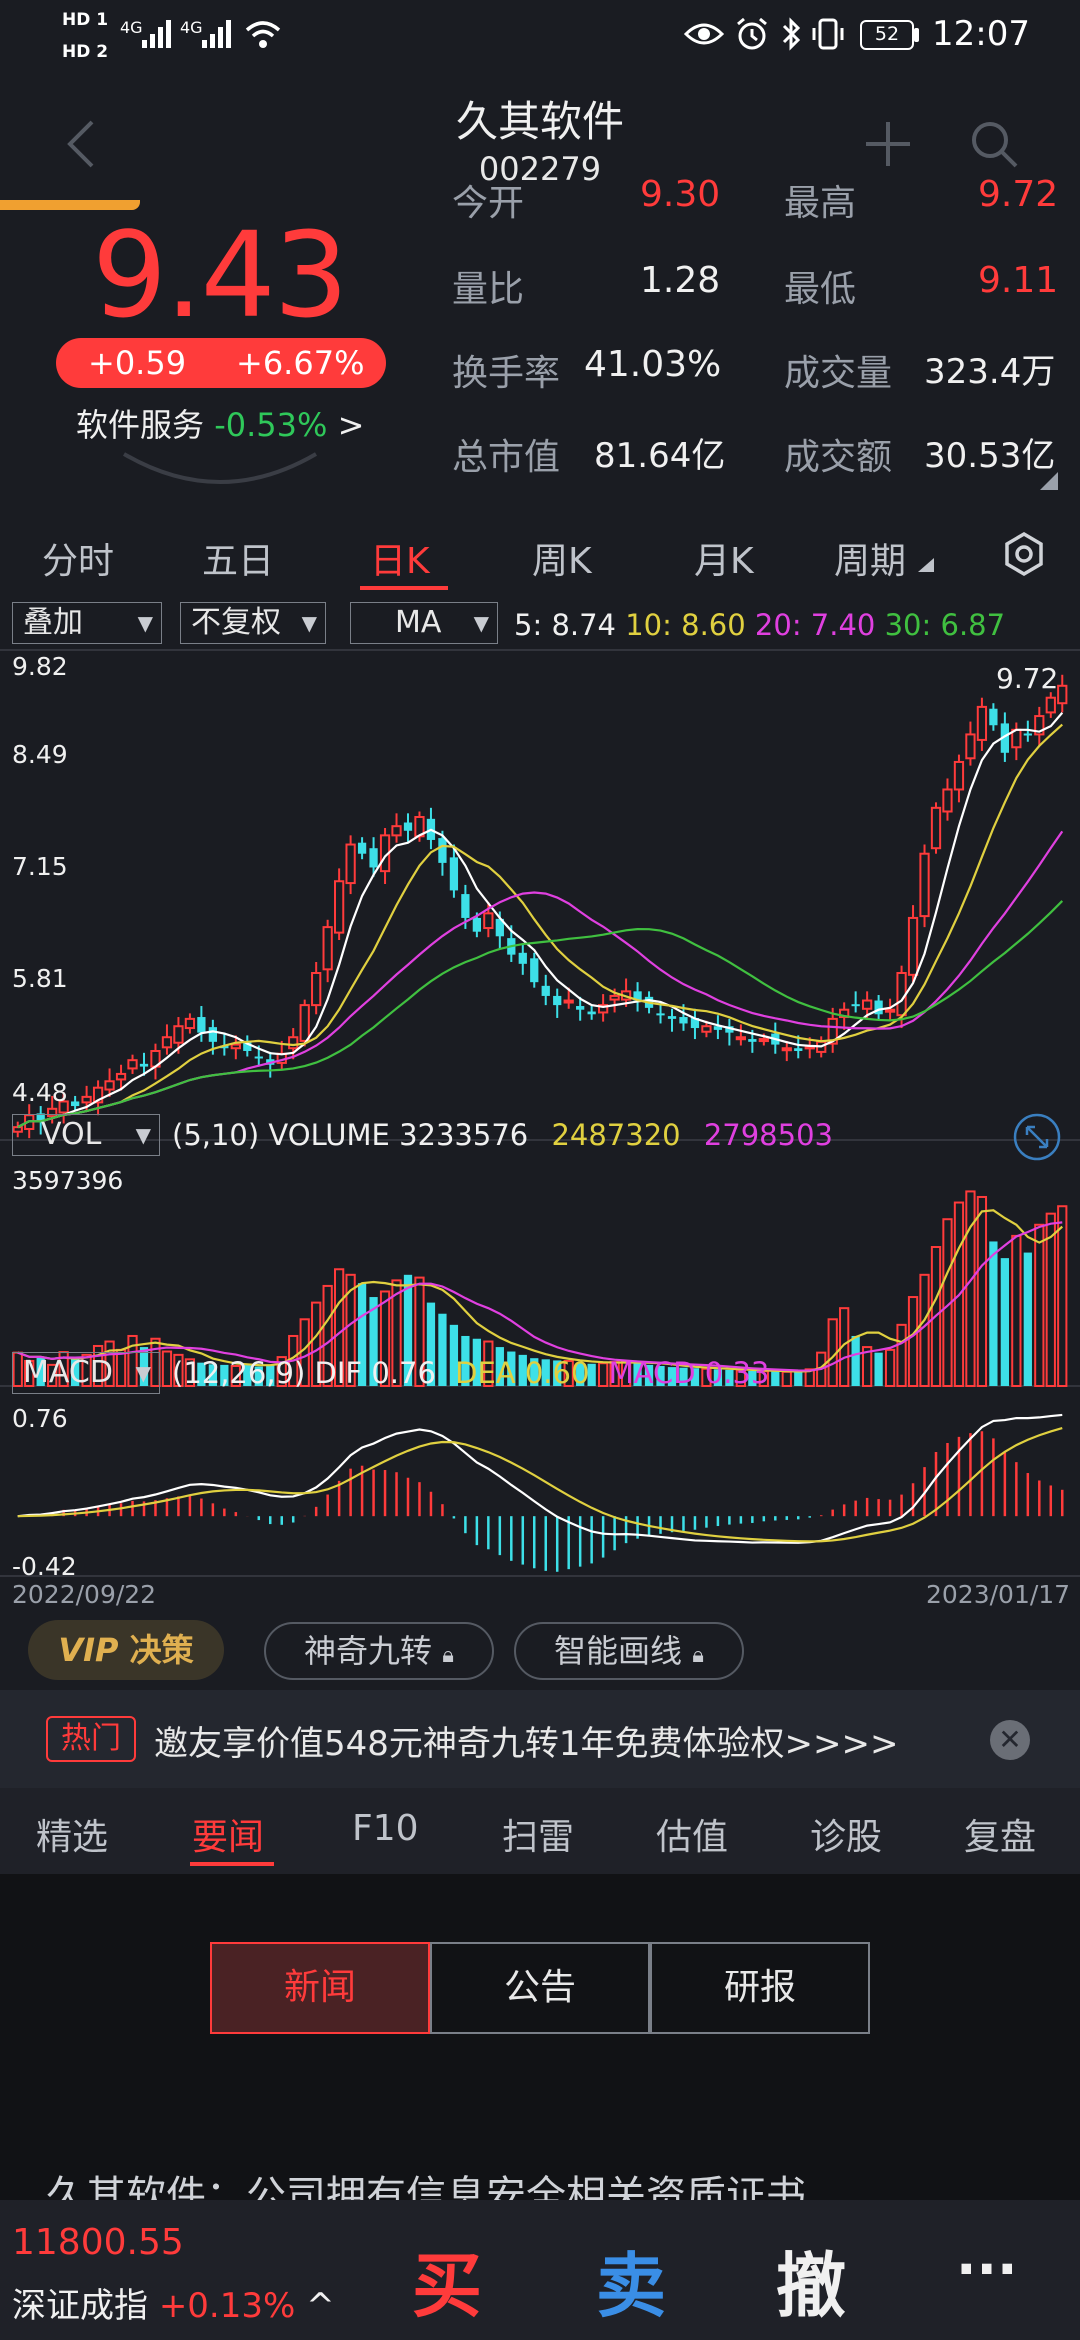  What do you see at coordinates (1010, 1740) in the screenshot?
I see `close-icon: ✕` at bounding box center [1010, 1740].